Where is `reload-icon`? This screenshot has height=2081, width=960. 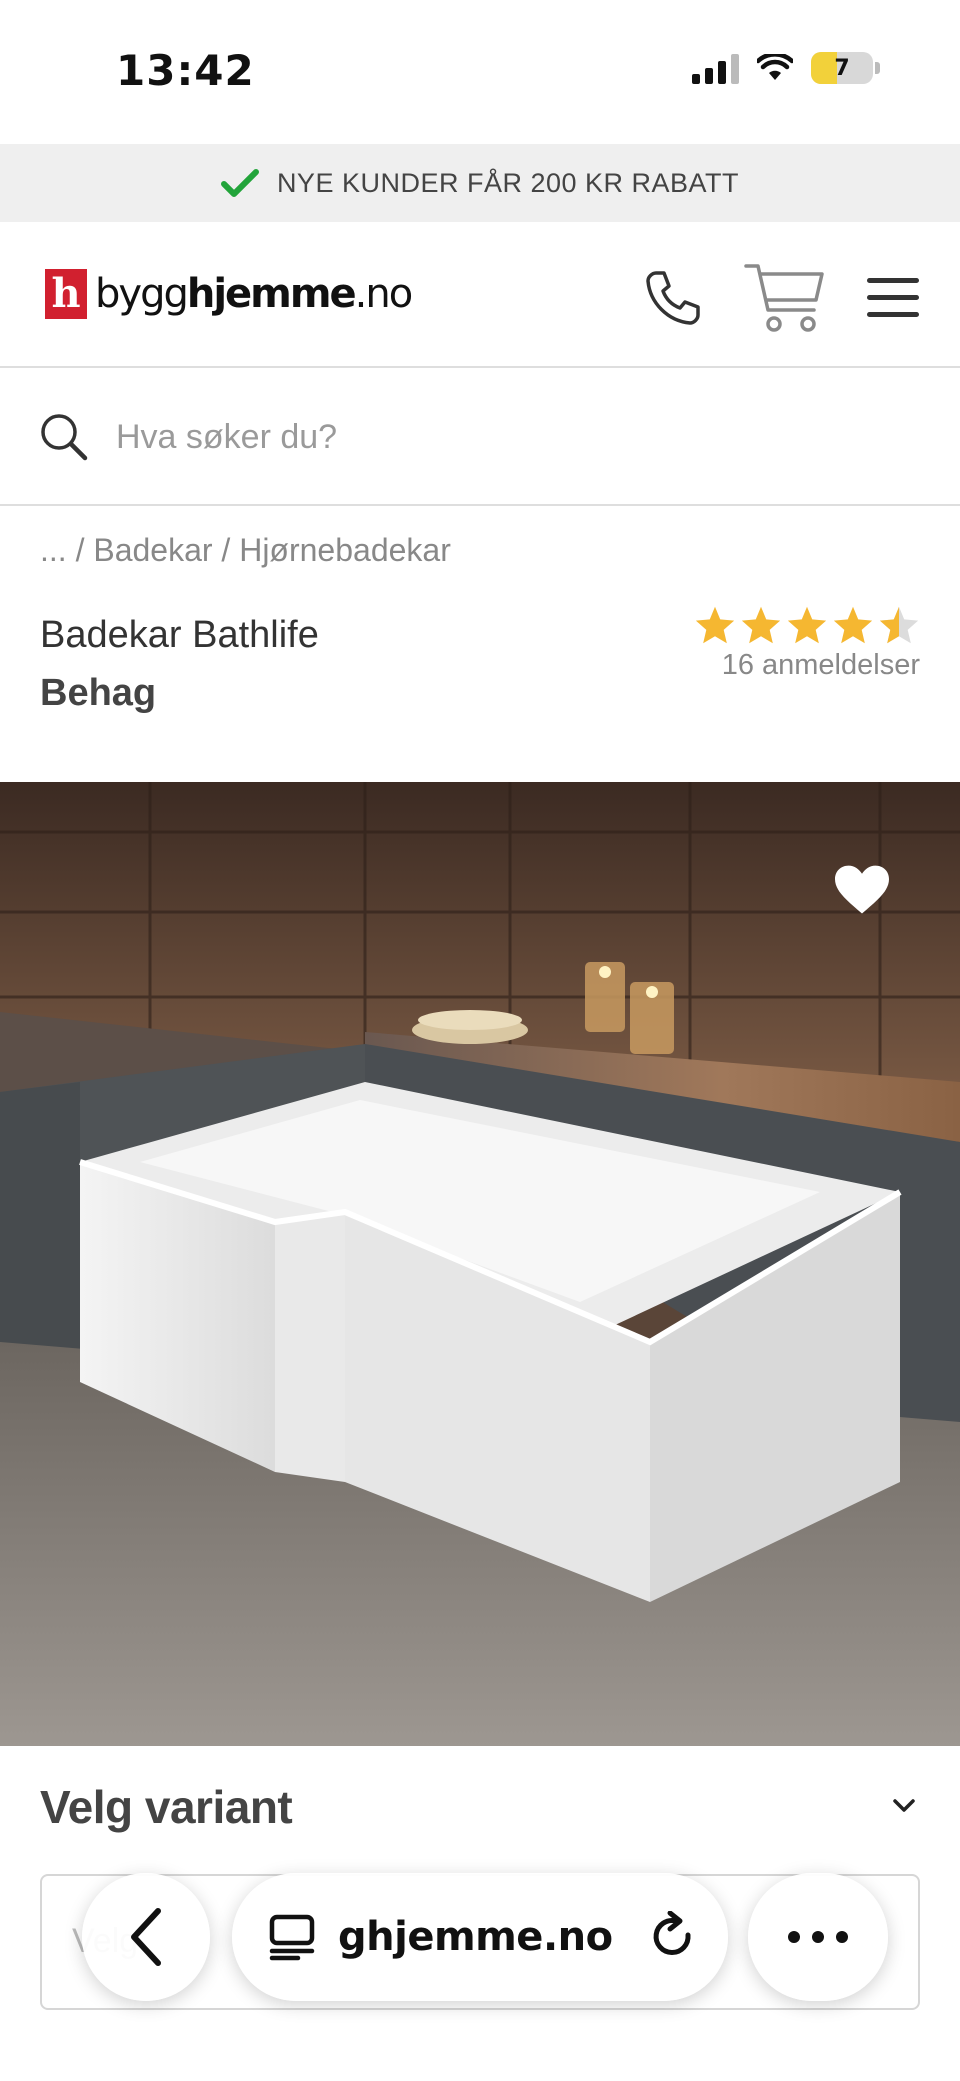
reload-icon is located at coordinates (673, 1937).